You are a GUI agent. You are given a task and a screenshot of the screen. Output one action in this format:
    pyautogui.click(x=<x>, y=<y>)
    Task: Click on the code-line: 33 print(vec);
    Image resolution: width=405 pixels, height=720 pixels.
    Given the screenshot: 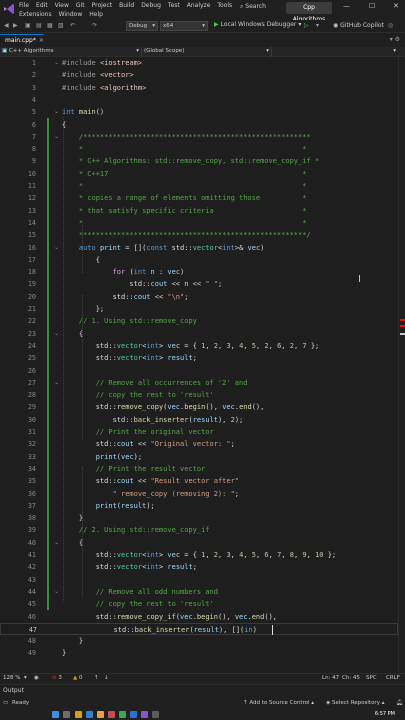 What is the action you would take?
    pyautogui.click(x=199, y=457)
    